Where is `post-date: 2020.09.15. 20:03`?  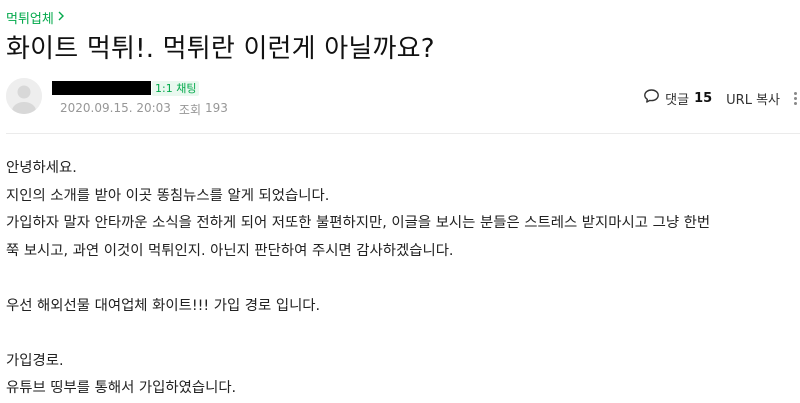 post-date: 2020.09.15. 20:03 is located at coordinates (115, 108).